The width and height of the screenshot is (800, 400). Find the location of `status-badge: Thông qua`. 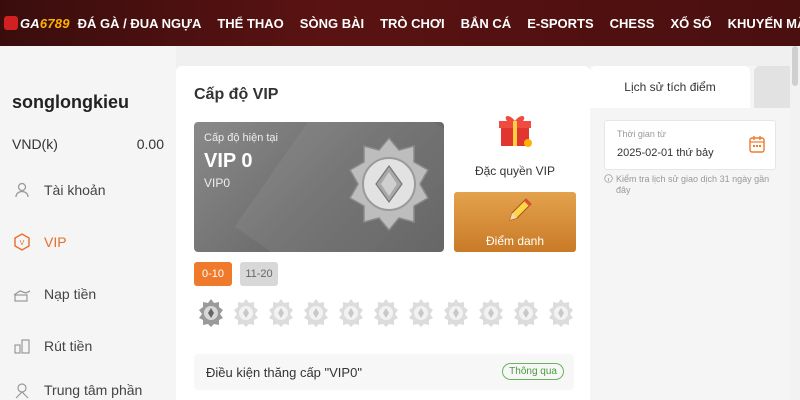

status-badge: Thông qua is located at coordinates (533, 371).